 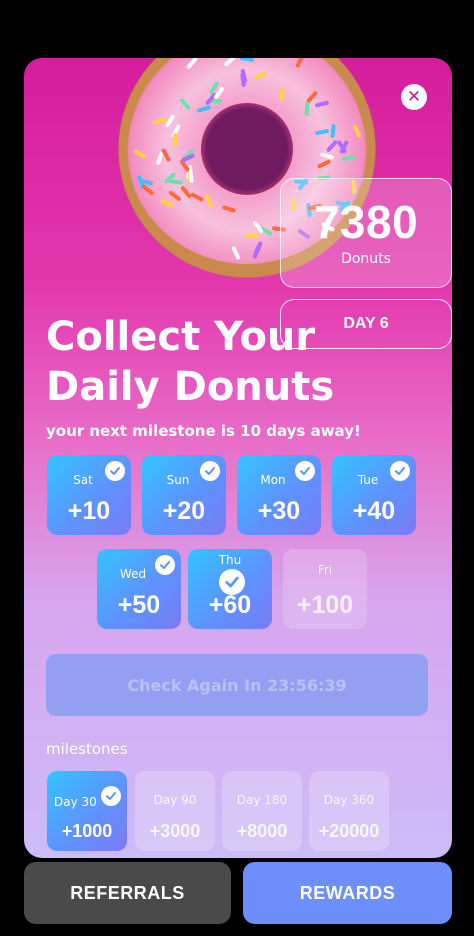 I want to click on score-box: 7380 Donuts, so click(x=366, y=233).